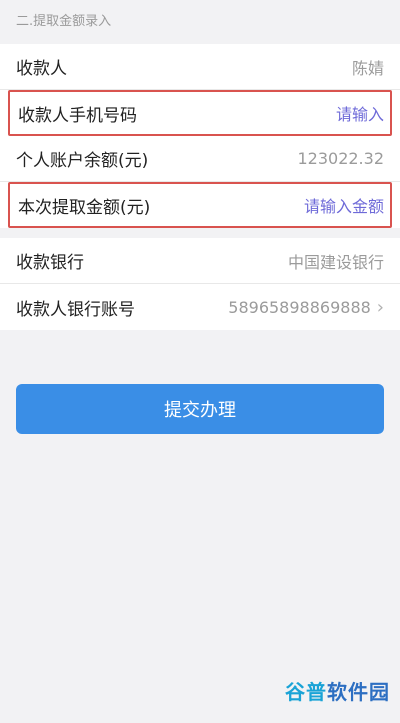 The height and width of the screenshot is (723, 400). I want to click on bank-row: 收款银行 中国建设银行, so click(200, 261).